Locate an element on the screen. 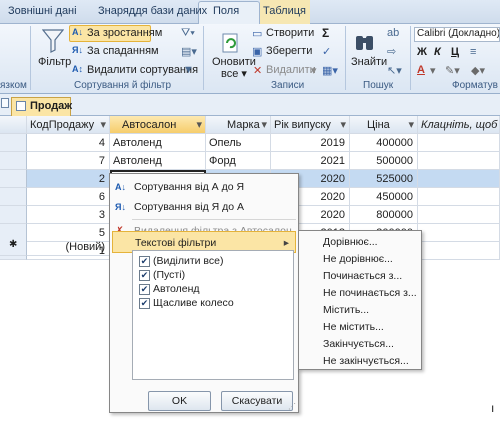 This screenshot has width=500, height=429. cell-id: 2 is located at coordinates (68, 179).